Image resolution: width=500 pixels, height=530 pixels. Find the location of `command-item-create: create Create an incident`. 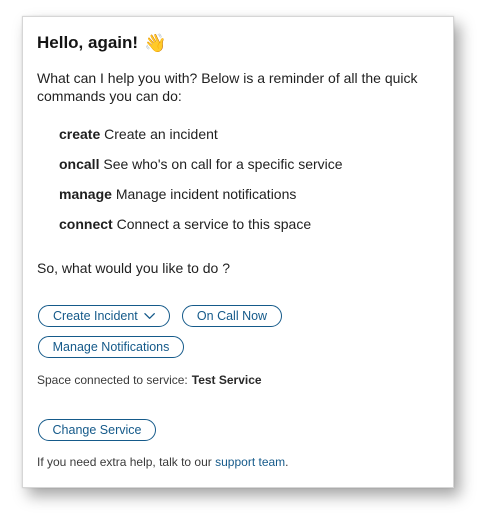

command-item-create: create Create an incident is located at coordinates (201, 140).